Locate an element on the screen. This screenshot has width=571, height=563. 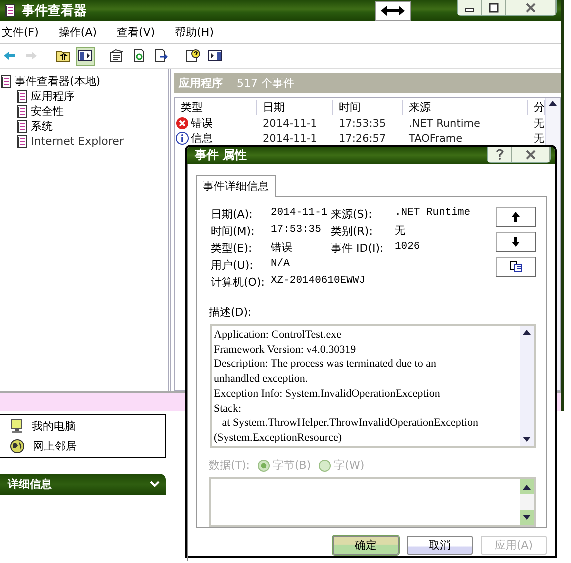
field-label: 来源(S): is located at coordinates (352, 214).